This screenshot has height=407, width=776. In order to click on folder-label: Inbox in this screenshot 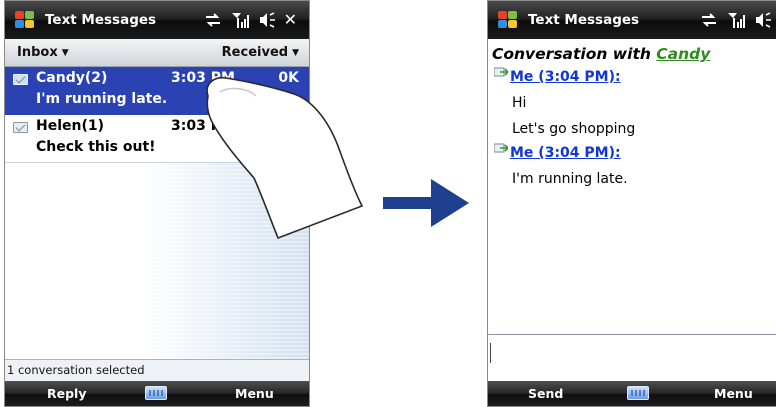, I will do `click(37, 52)`.